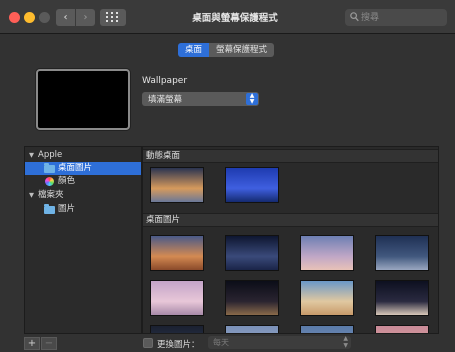 This screenshot has width=455, height=352. Describe the element at coordinates (51, 195) in the screenshot. I see `sidebar-item-label: 檔案夾` at that location.